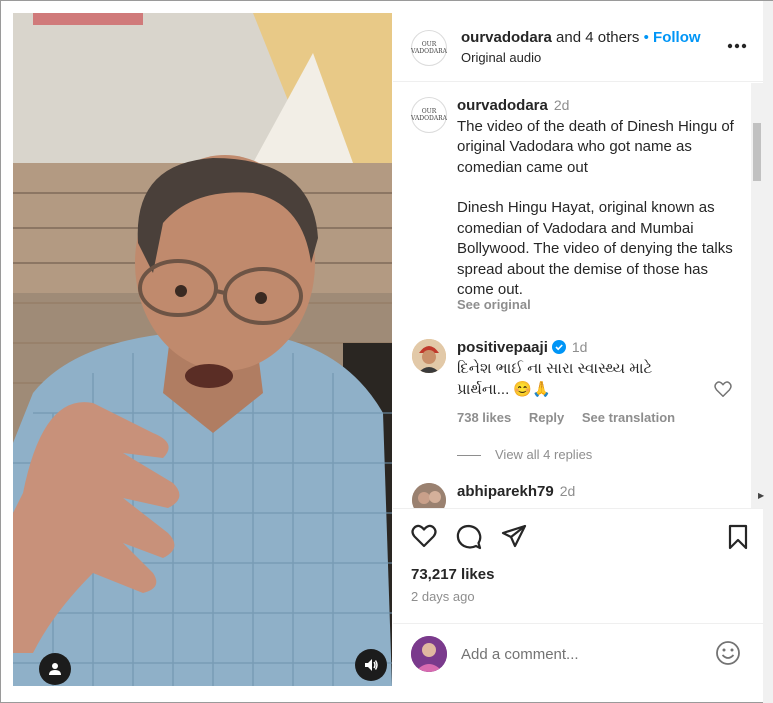 The width and height of the screenshot is (773, 703). Describe the element at coordinates (737, 46) in the screenshot. I see `more-horizontal-icon` at that location.